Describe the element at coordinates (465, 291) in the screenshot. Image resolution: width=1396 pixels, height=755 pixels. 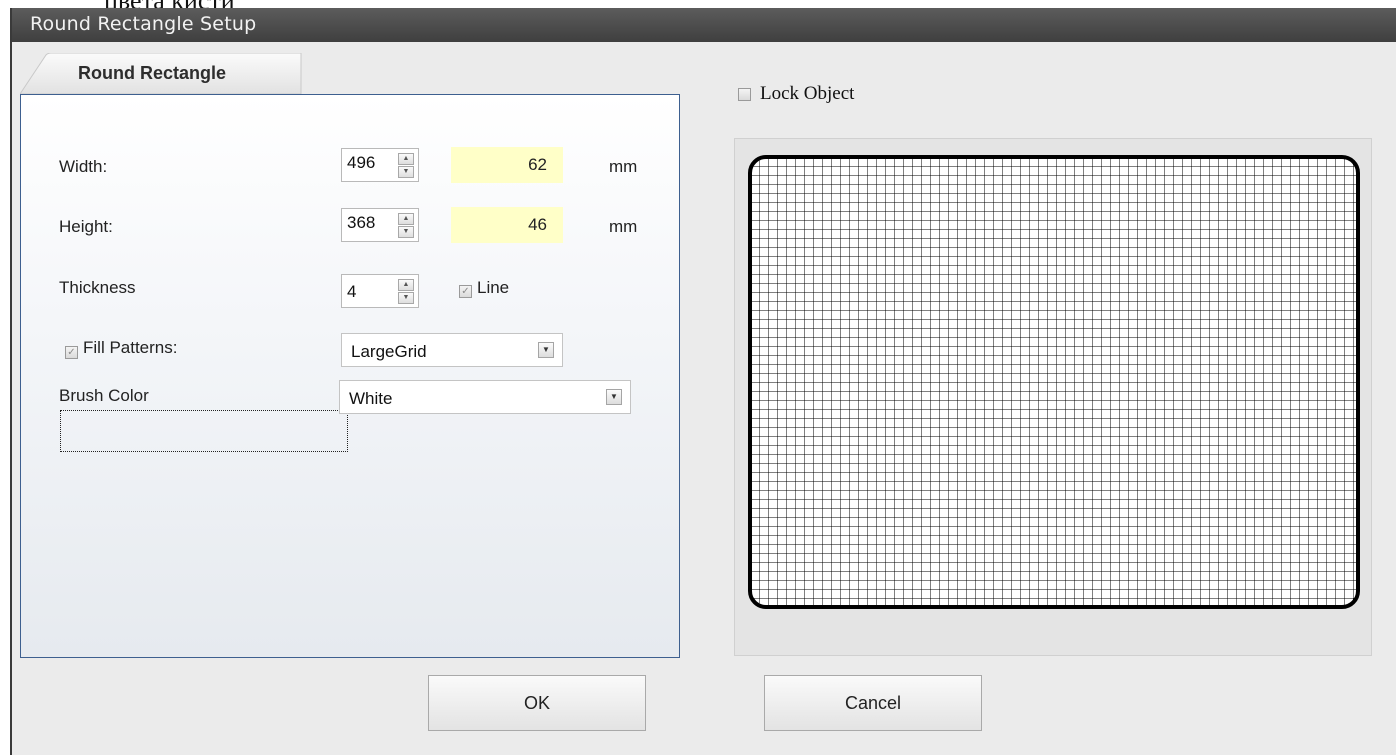
I see `line-checkbox: ✓` at that location.